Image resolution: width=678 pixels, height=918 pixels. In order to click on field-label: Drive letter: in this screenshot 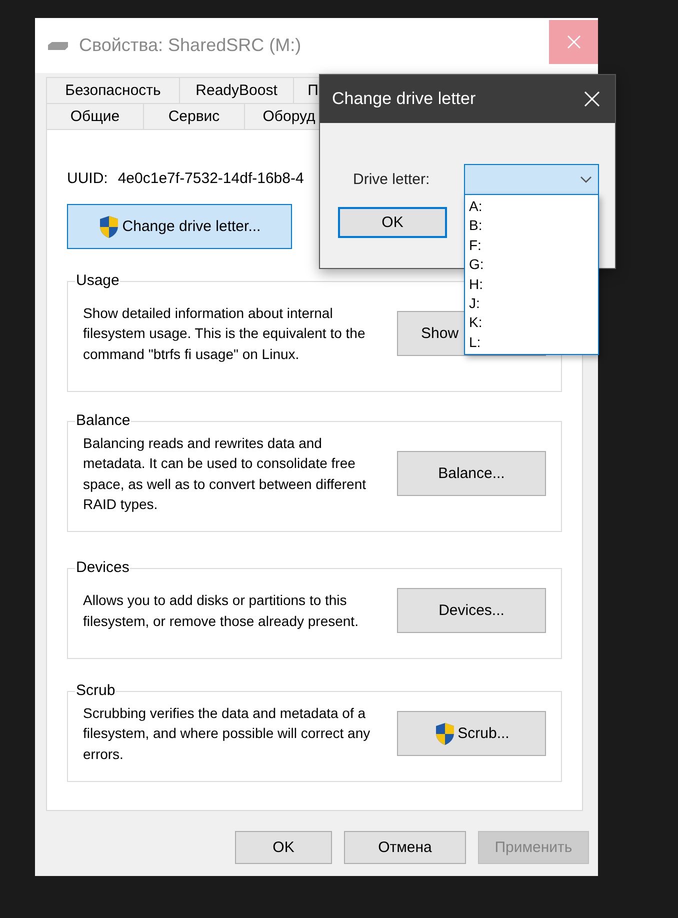, I will do `click(392, 179)`.